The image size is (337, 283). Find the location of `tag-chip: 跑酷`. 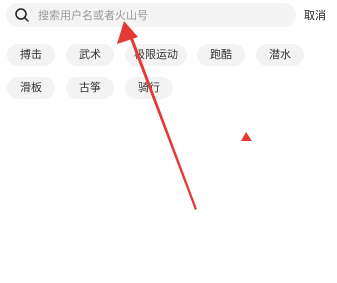

tag-chip: 跑酷 is located at coordinates (221, 55).